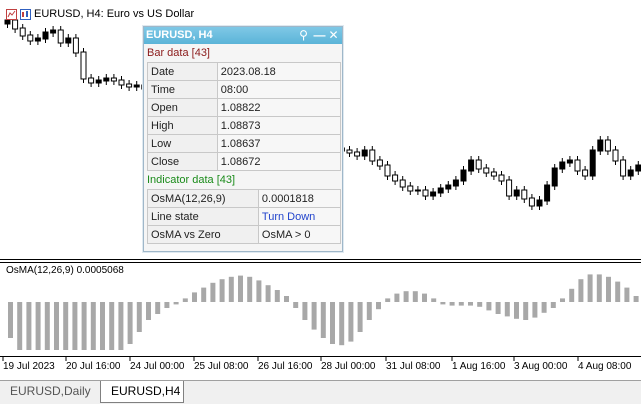 This screenshot has width=641, height=404. Describe the element at coordinates (182, 107) in the screenshot. I see `row-label: Open` at that location.